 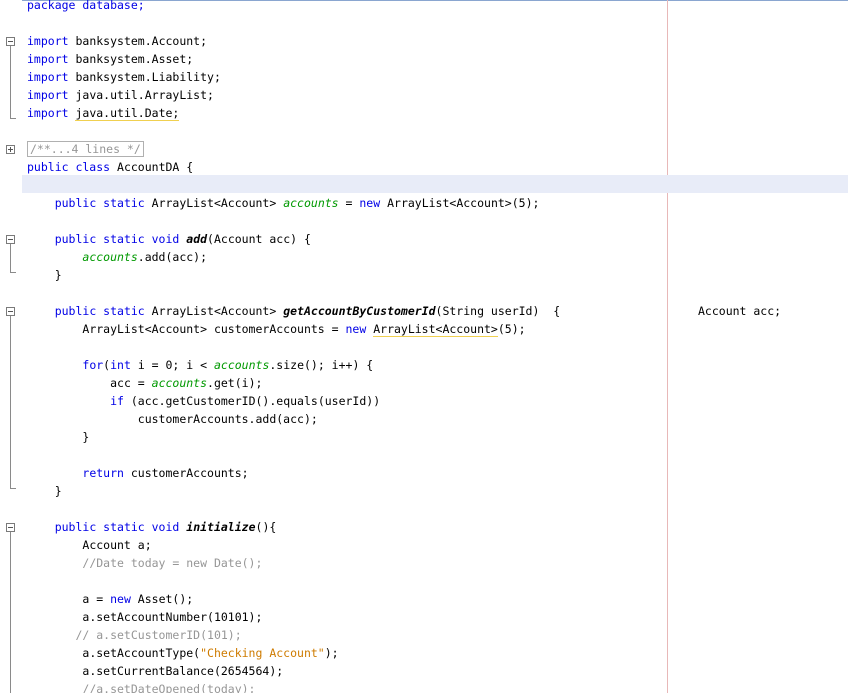 What do you see at coordinates (667, 346) in the screenshot?
I see `right-margin-guide` at bounding box center [667, 346].